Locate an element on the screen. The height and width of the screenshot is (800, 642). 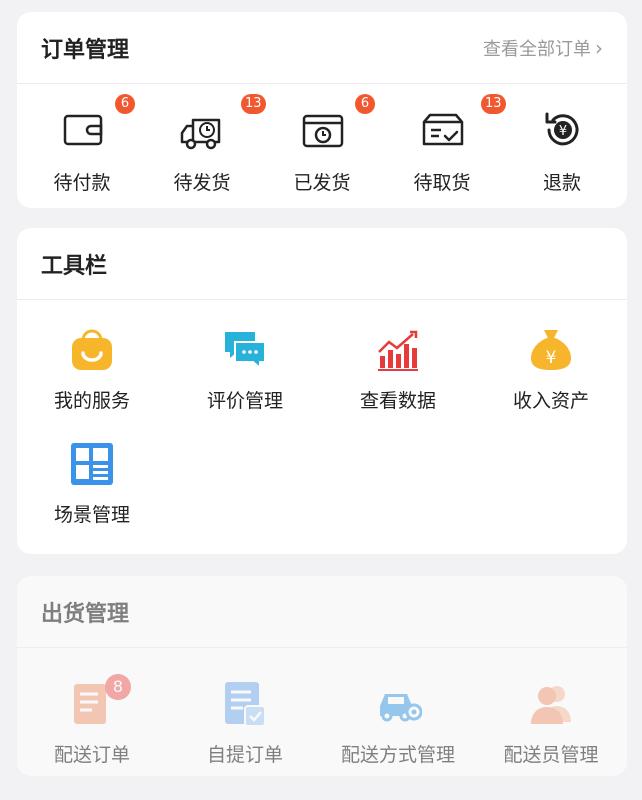
order-pending-payment: 6 待付款 is located at coordinates (82, 146).